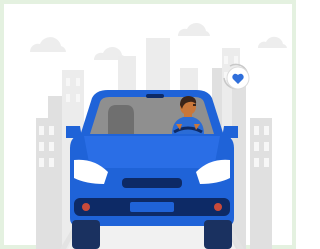  What do you see at coordinates (152, 183) in the screenshot?
I see `grille` at bounding box center [152, 183].